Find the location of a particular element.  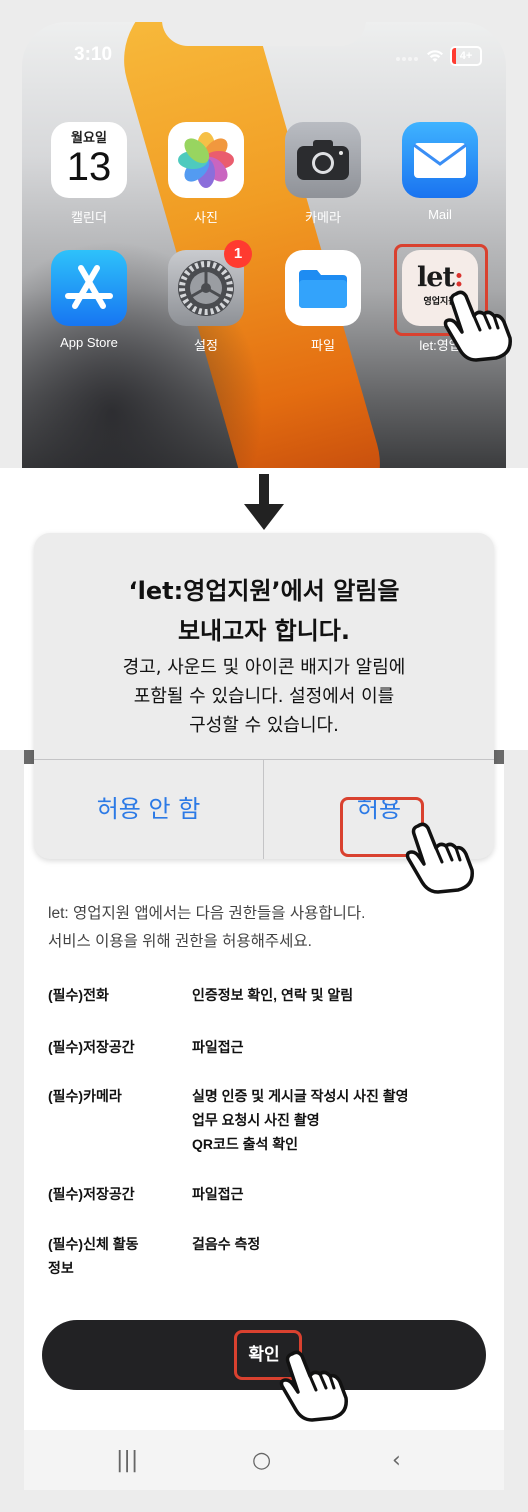

app-label: 사진 is located at coordinates (206, 217).